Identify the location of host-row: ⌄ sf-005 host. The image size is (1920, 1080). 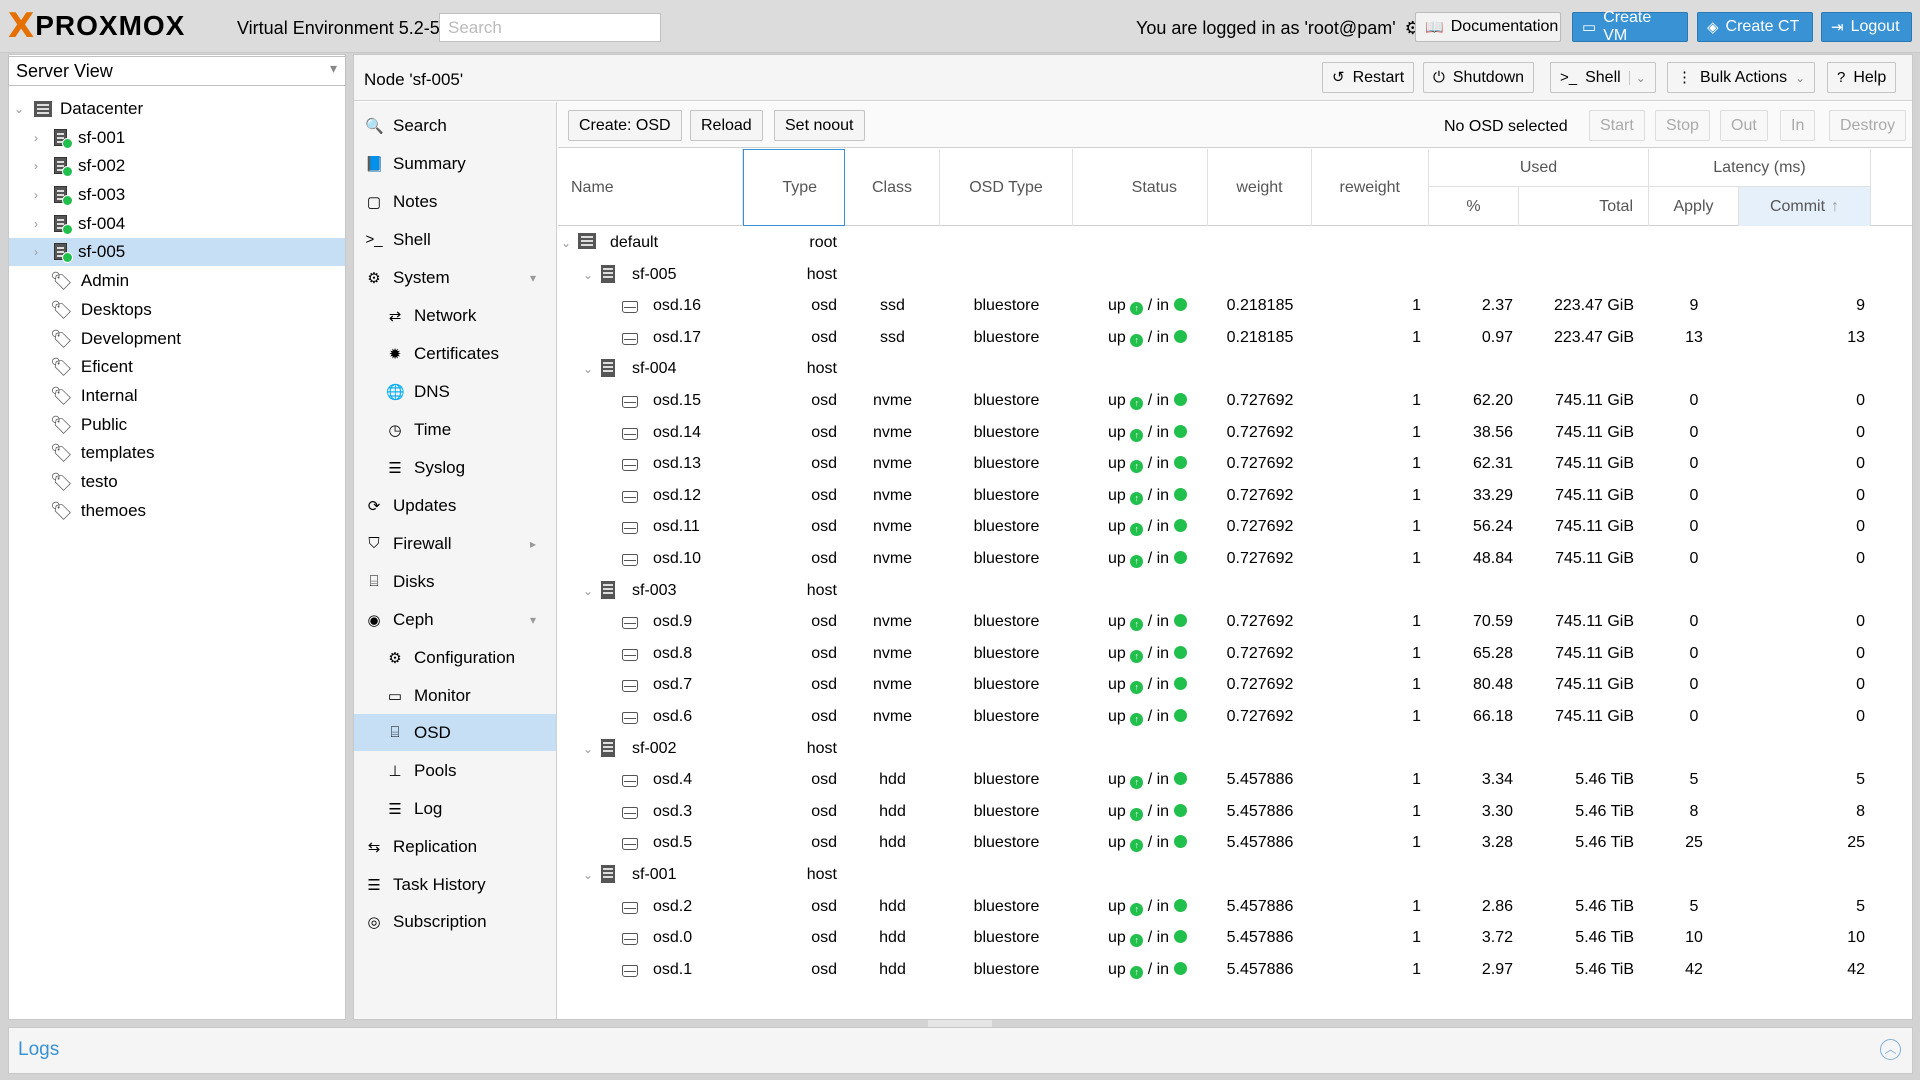
(1235, 275).